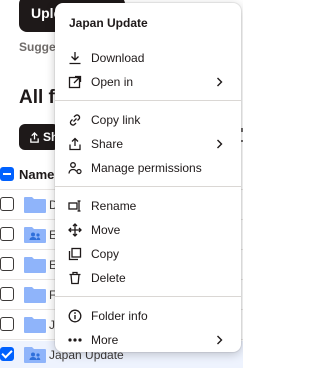  I want to click on trash-icon, so click(75, 278).